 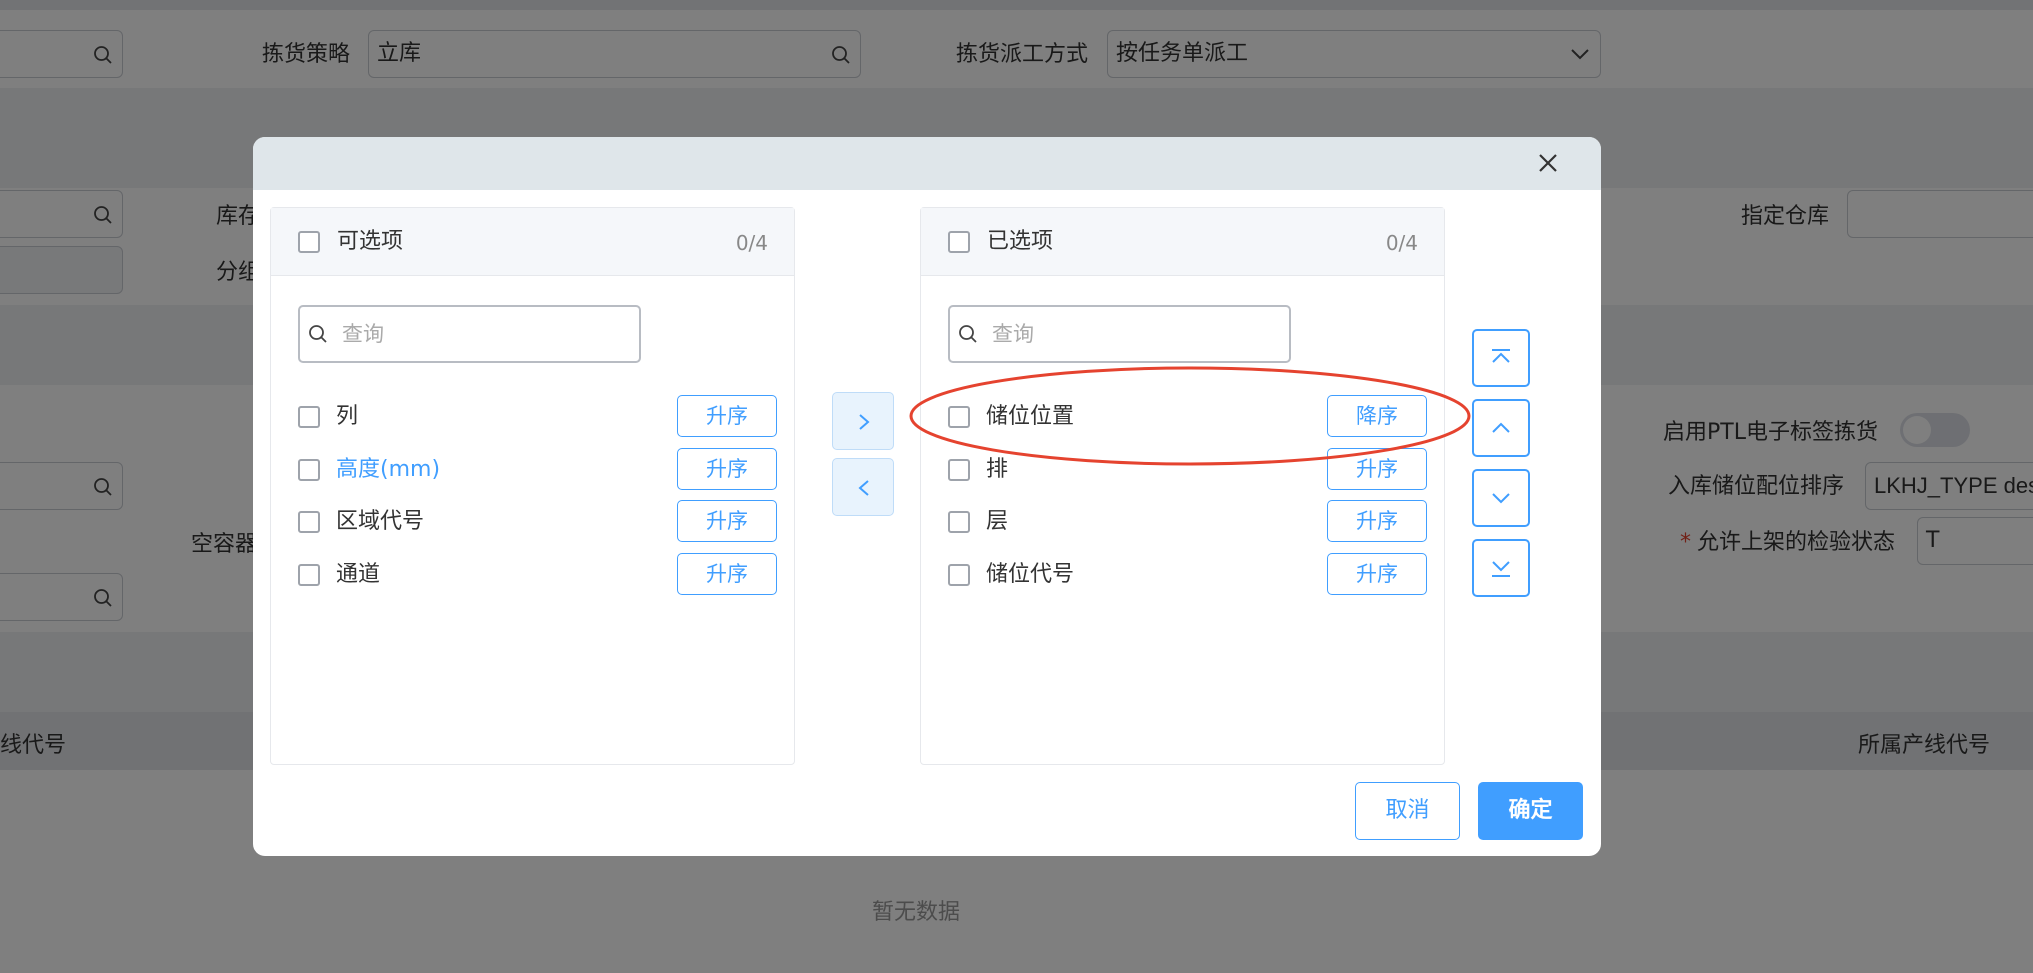 I want to click on sort-order-button: 降序, so click(x=1377, y=416).